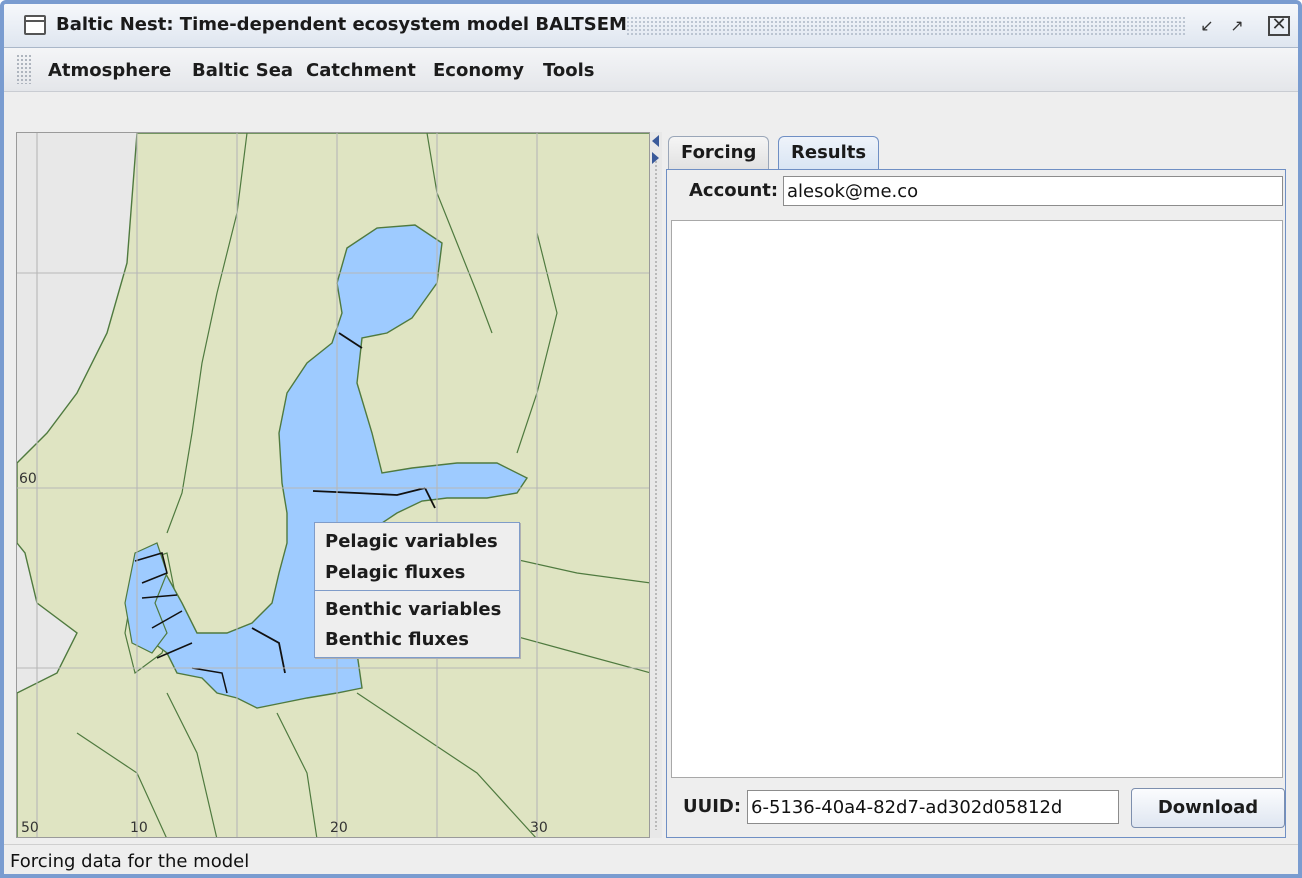  Describe the element at coordinates (30, 828) in the screenshot. I see `lon-label-50: 50` at that location.